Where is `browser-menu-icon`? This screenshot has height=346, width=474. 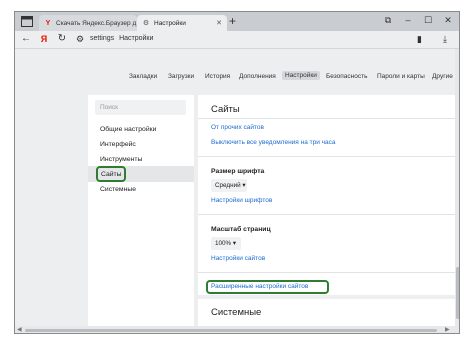
browser-menu-icon is located at coordinates (27, 21).